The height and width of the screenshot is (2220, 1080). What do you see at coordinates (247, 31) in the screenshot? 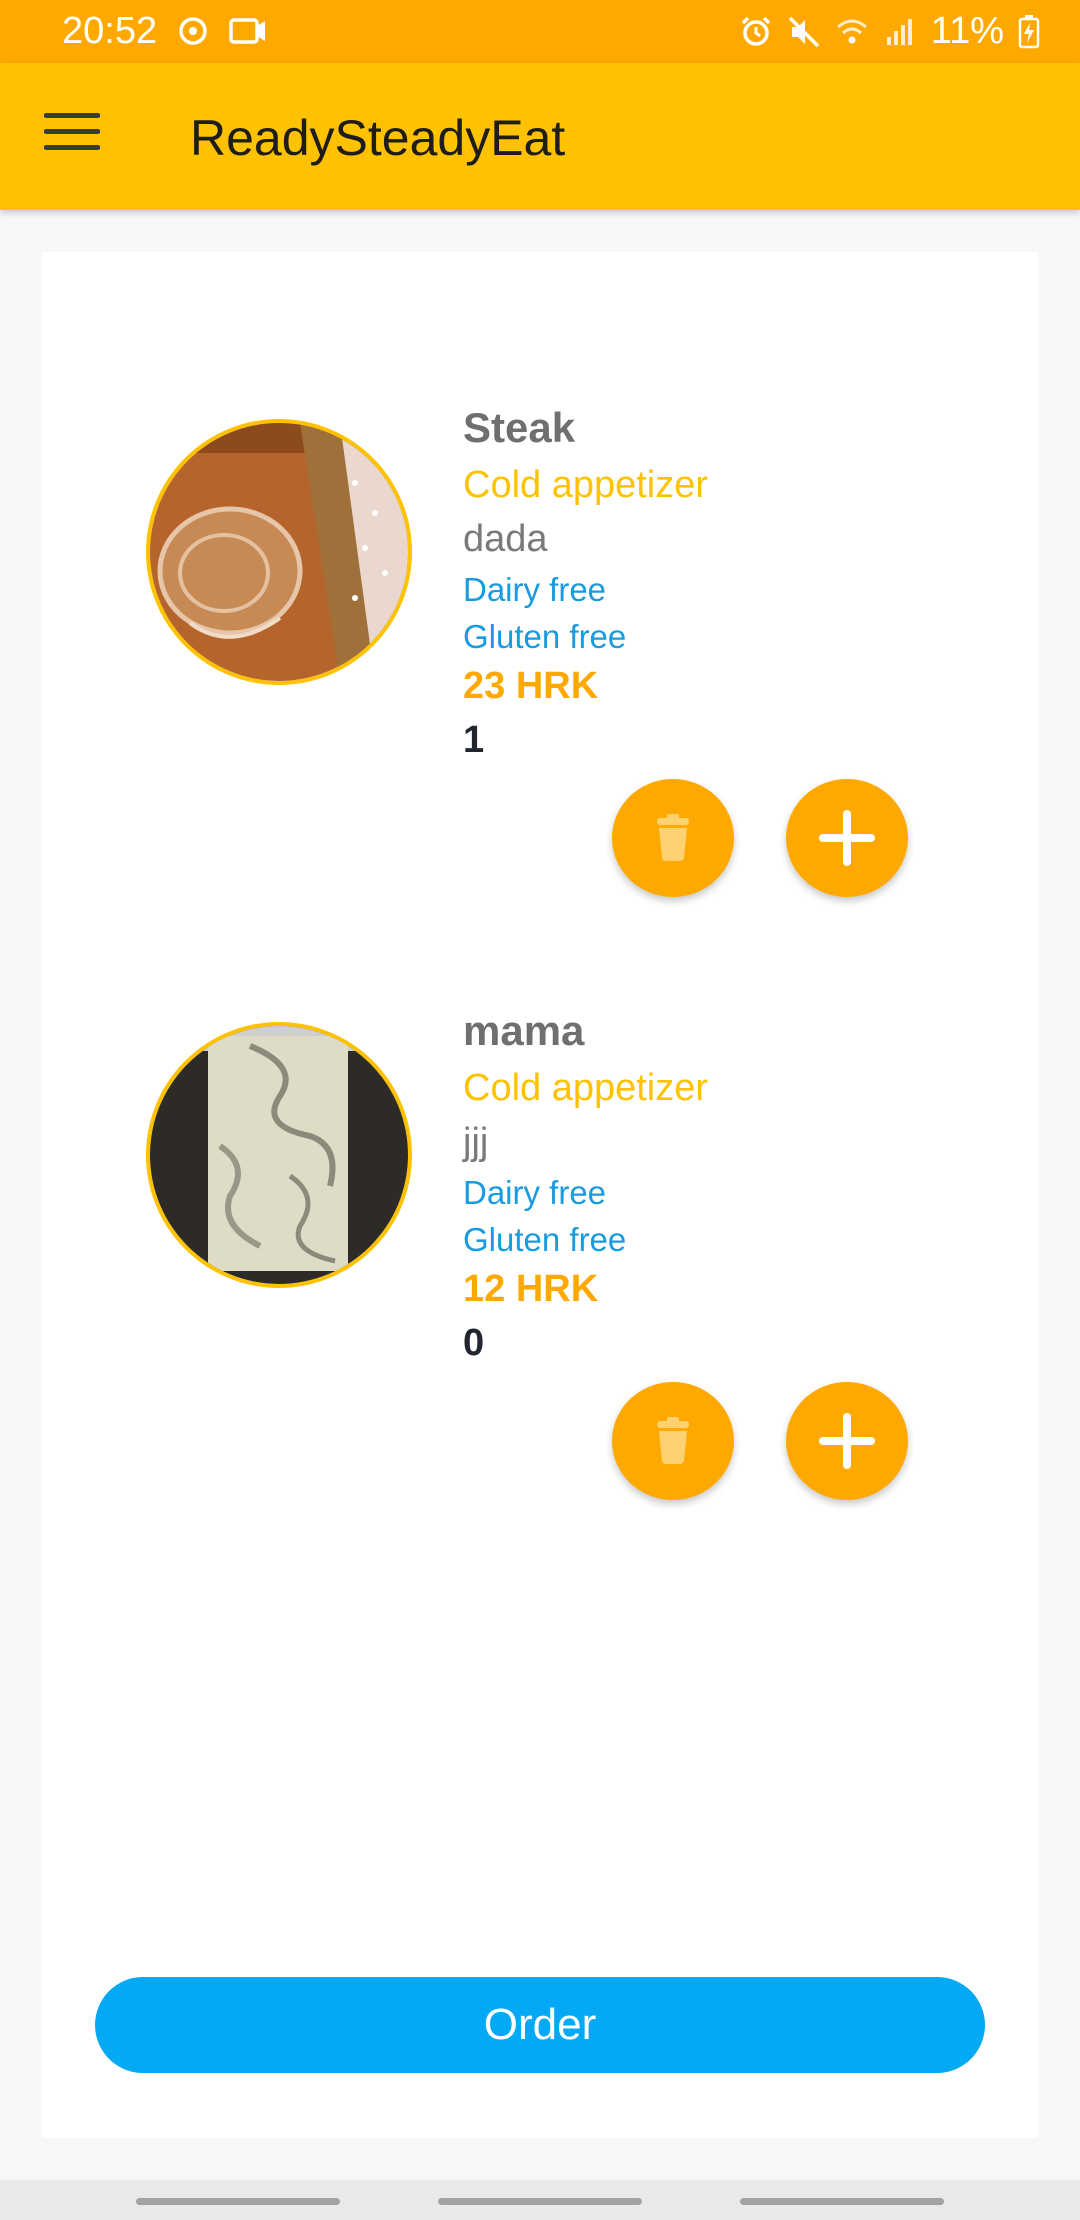
I see `camera-notification-icon` at bounding box center [247, 31].